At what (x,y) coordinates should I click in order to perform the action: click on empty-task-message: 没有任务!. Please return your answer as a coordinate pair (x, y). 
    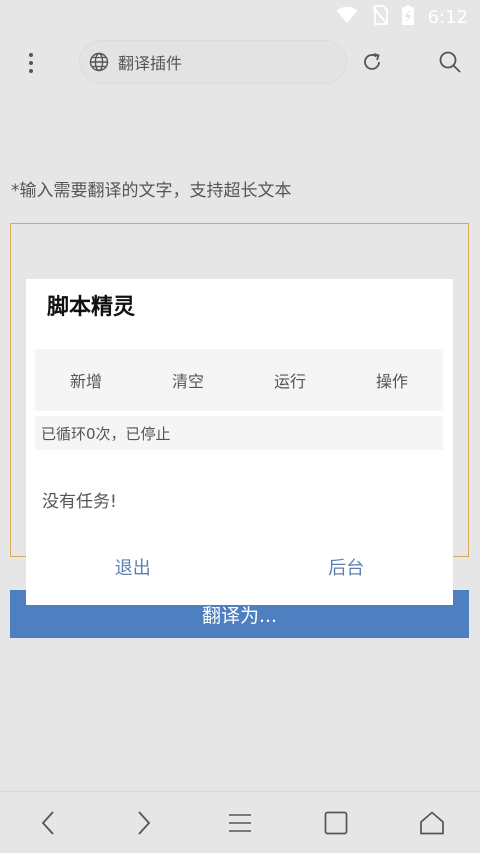
    Looking at the image, I should click on (79, 502).